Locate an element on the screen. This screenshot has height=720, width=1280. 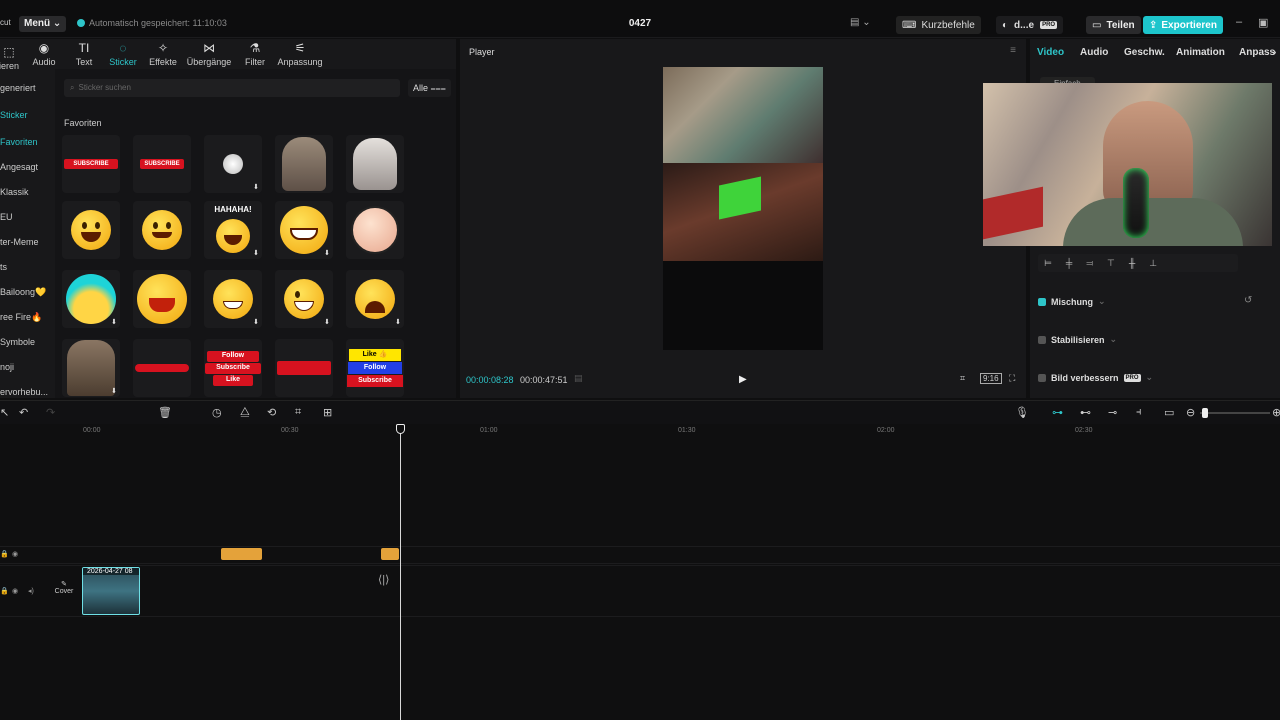
menu-button: Menü ⌄ is located at coordinates (43, 24).